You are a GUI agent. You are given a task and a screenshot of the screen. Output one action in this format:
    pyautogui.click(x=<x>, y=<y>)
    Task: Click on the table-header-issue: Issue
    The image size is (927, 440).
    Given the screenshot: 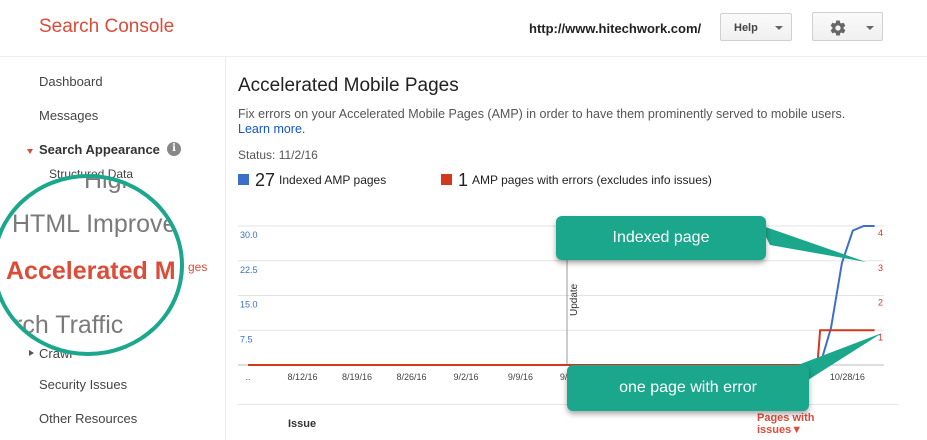 What is the action you would take?
    pyautogui.click(x=302, y=424)
    